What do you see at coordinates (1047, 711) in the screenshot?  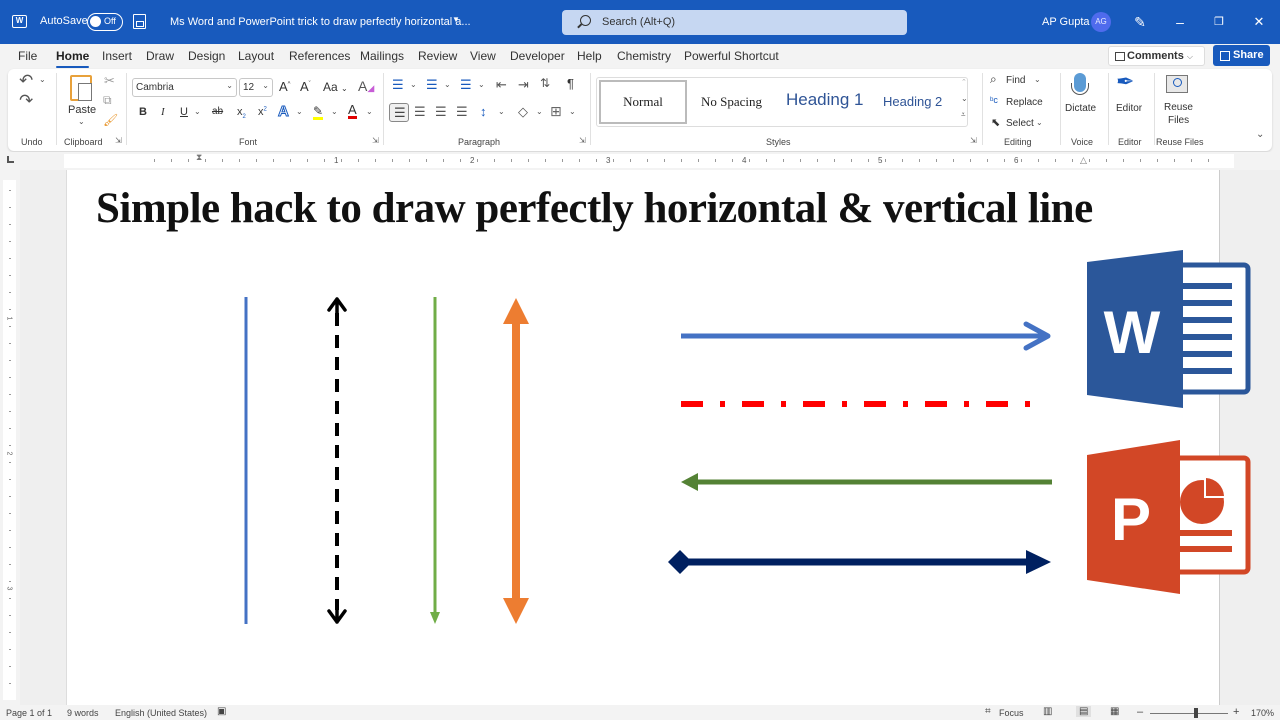 I see `read-mode-icon: ▥` at bounding box center [1047, 711].